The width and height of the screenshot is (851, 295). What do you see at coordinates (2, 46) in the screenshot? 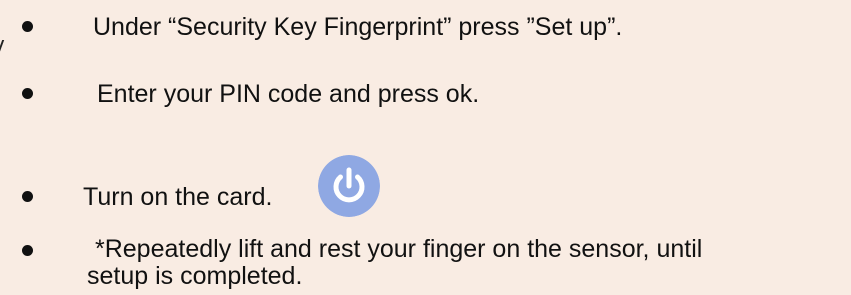
I see `edge-mark` at bounding box center [2, 46].